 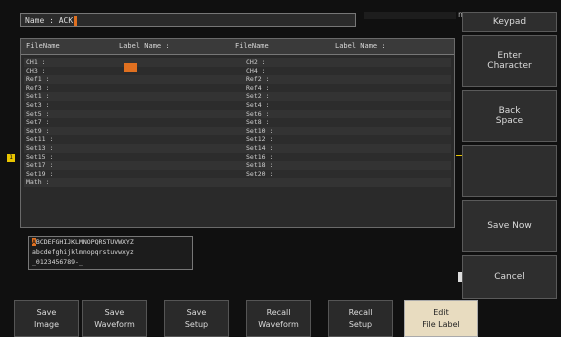 What do you see at coordinates (278, 324) in the screenshot?
I see `recall-waveform-line2: Waveform` at bounding box center [278, 324].